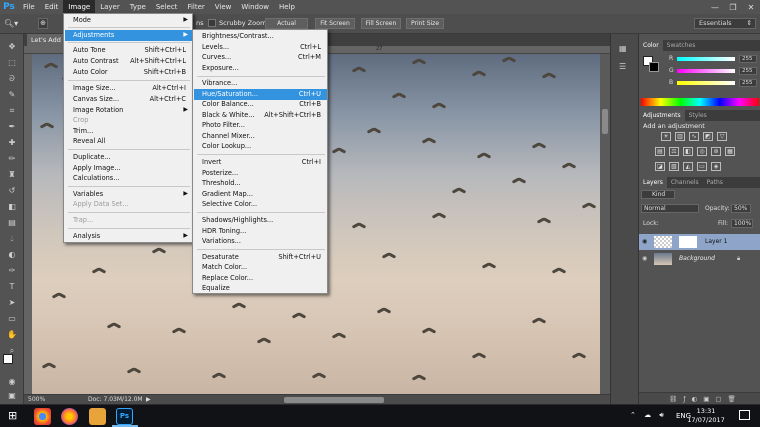 This screenshot has height=427, width=760. Describe the element at coordinates (653, 182) in the screenshot. I see `tab-layers: Layers` at that location.